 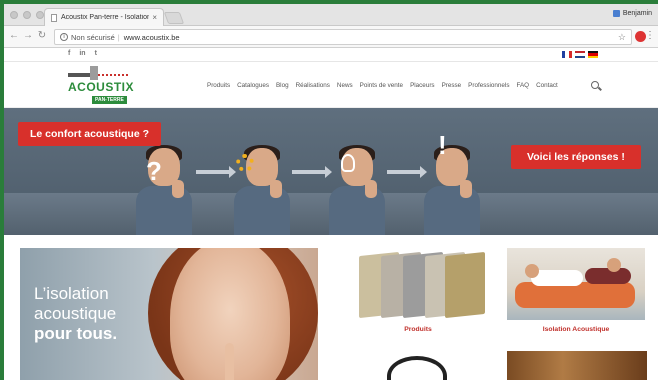 What do you see at coordinates (282, 85) in the screenshot?
I see `nav-item-blog: Blog` at bounding box center [282, 85].